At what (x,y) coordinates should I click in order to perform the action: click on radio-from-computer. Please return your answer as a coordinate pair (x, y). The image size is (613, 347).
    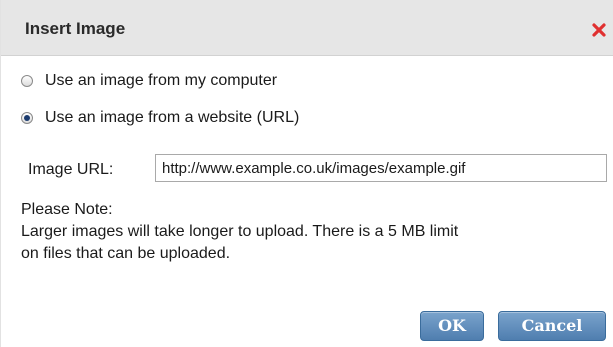
    Looking at the image, I should click on (27, 81).